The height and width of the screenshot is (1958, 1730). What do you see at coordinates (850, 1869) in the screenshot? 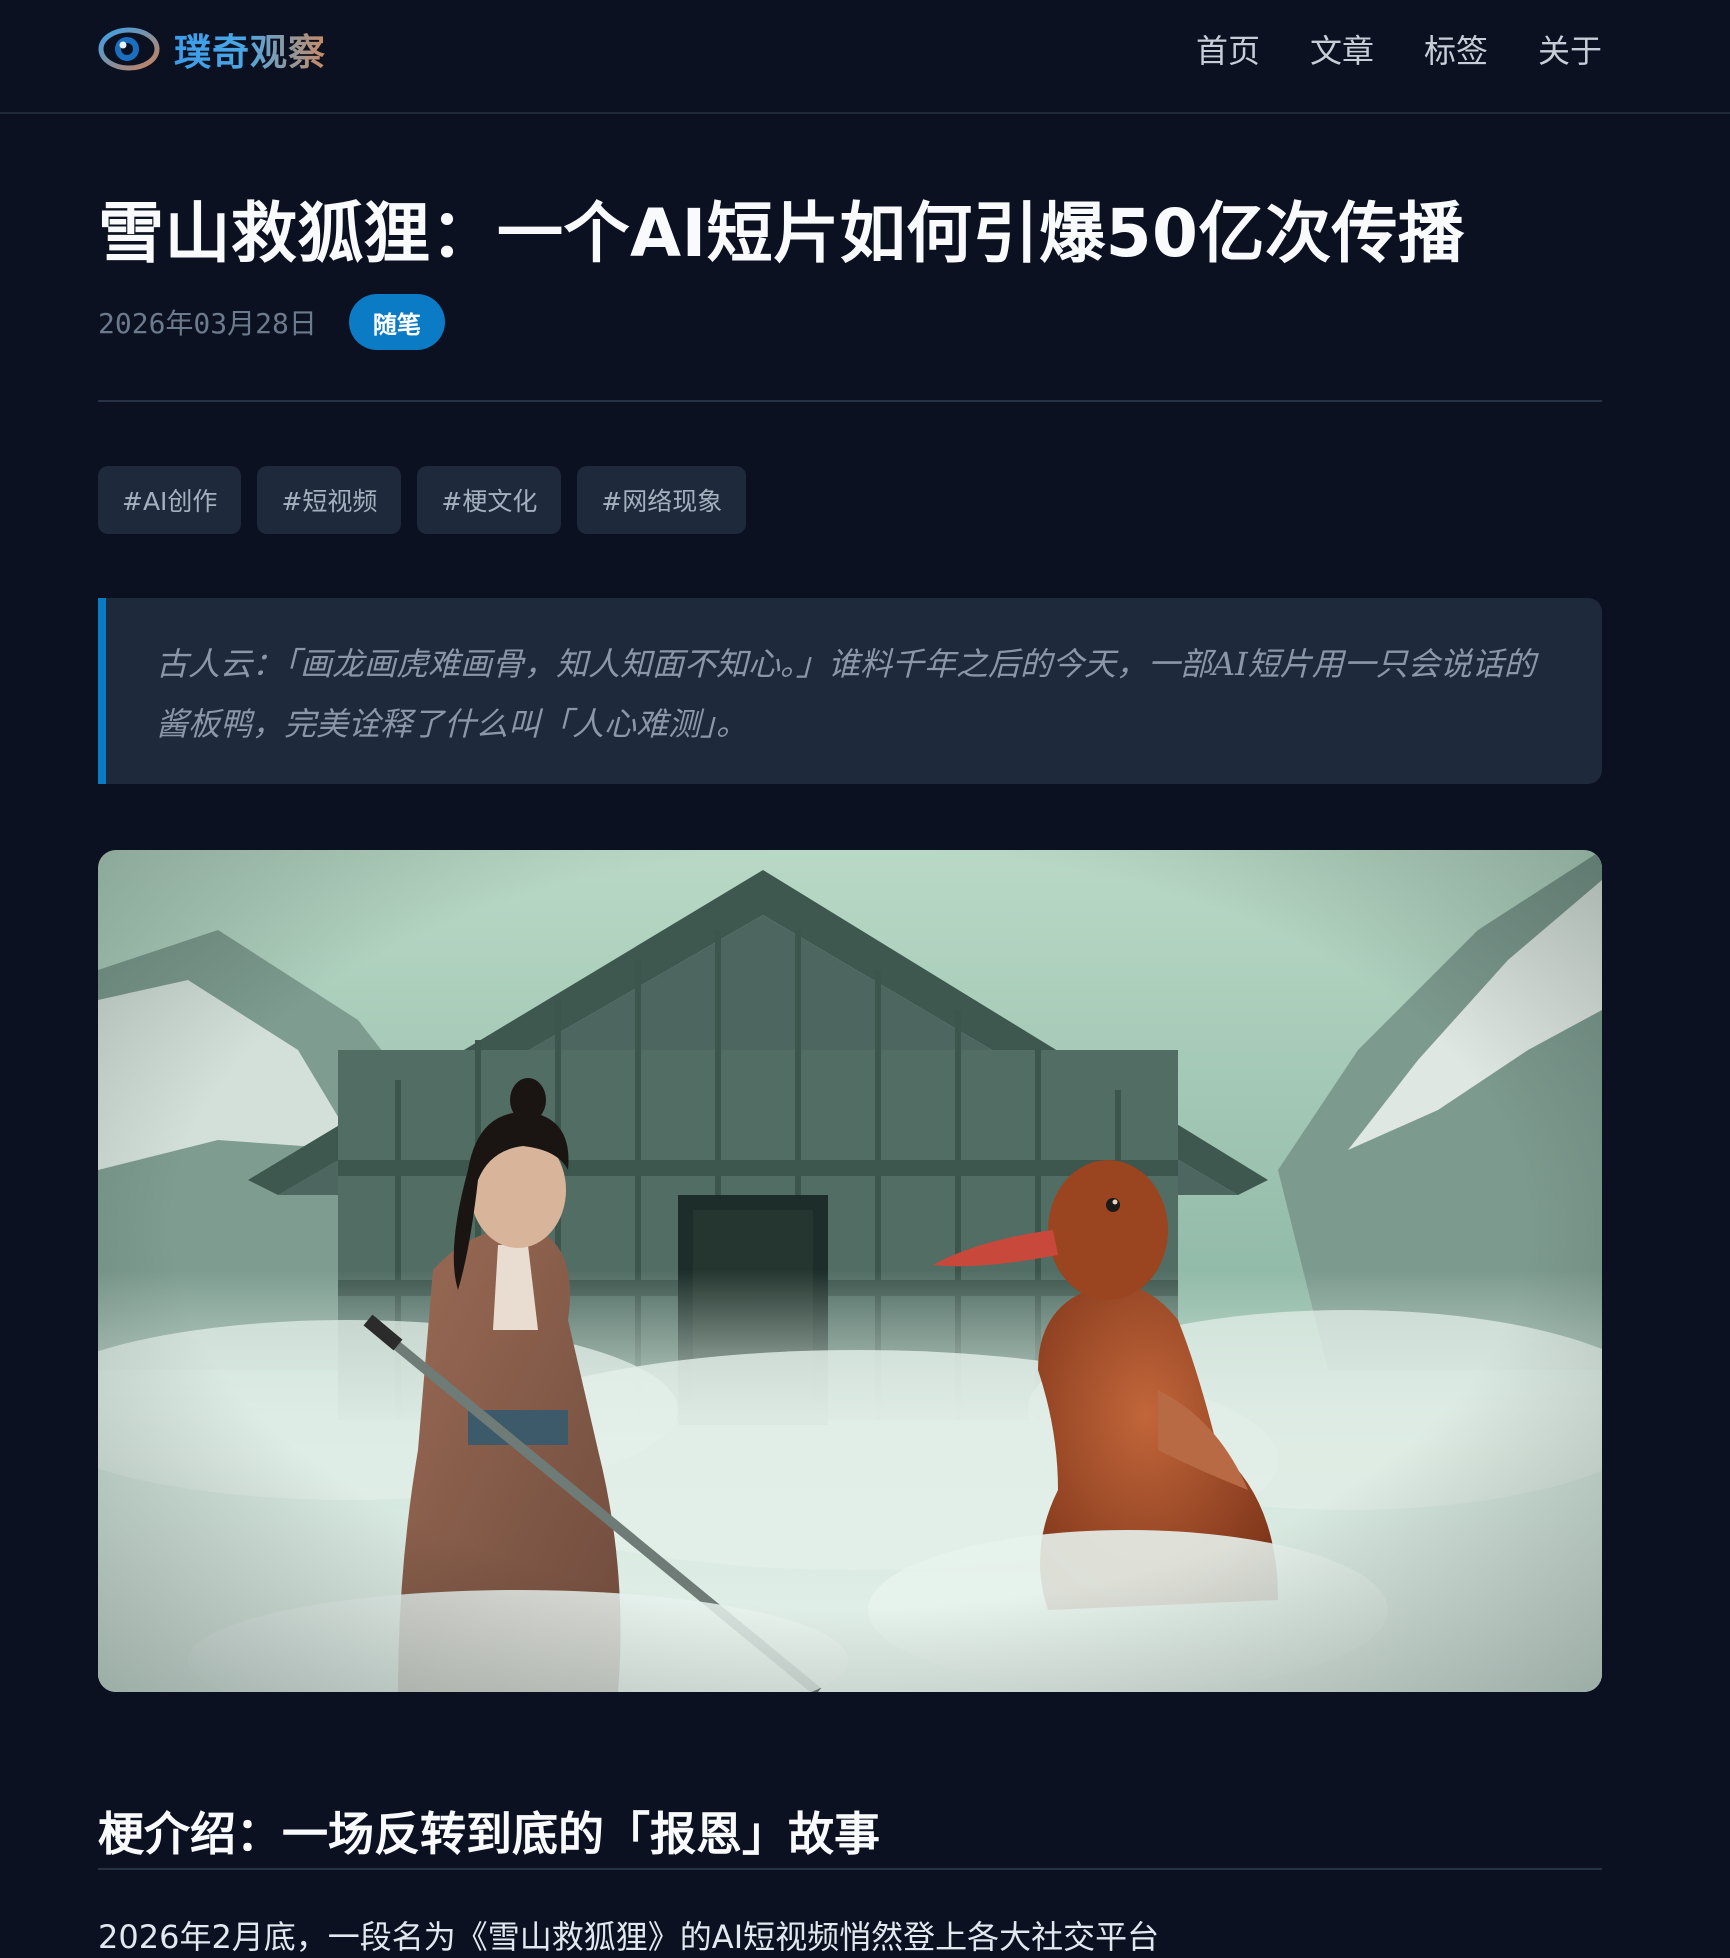
I see `section-divider` at bounding box center [850, 1869].